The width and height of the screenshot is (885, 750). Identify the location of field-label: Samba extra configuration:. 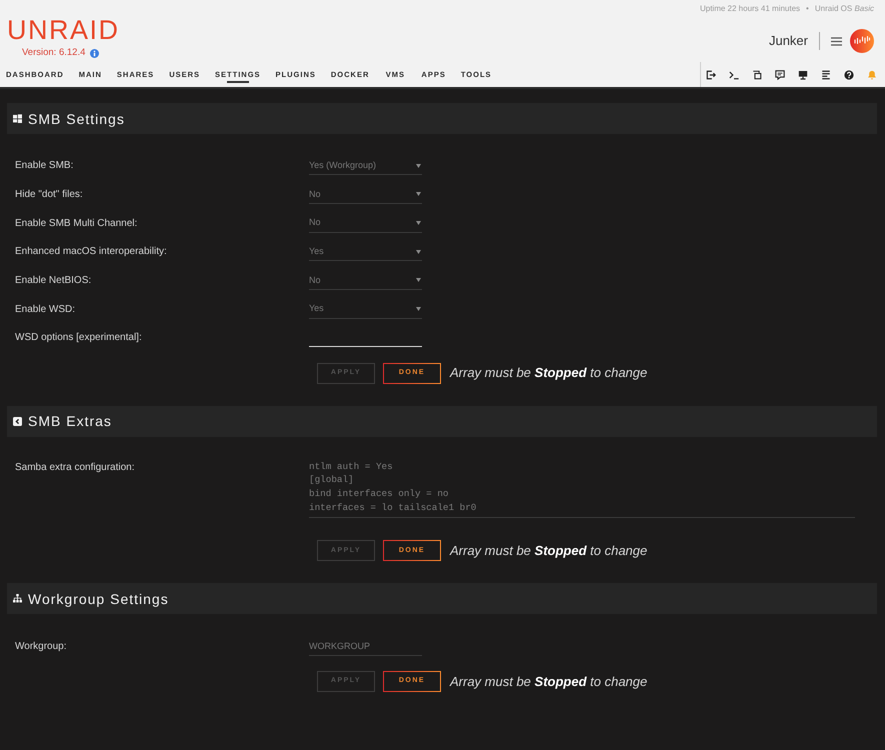
(75, 467).